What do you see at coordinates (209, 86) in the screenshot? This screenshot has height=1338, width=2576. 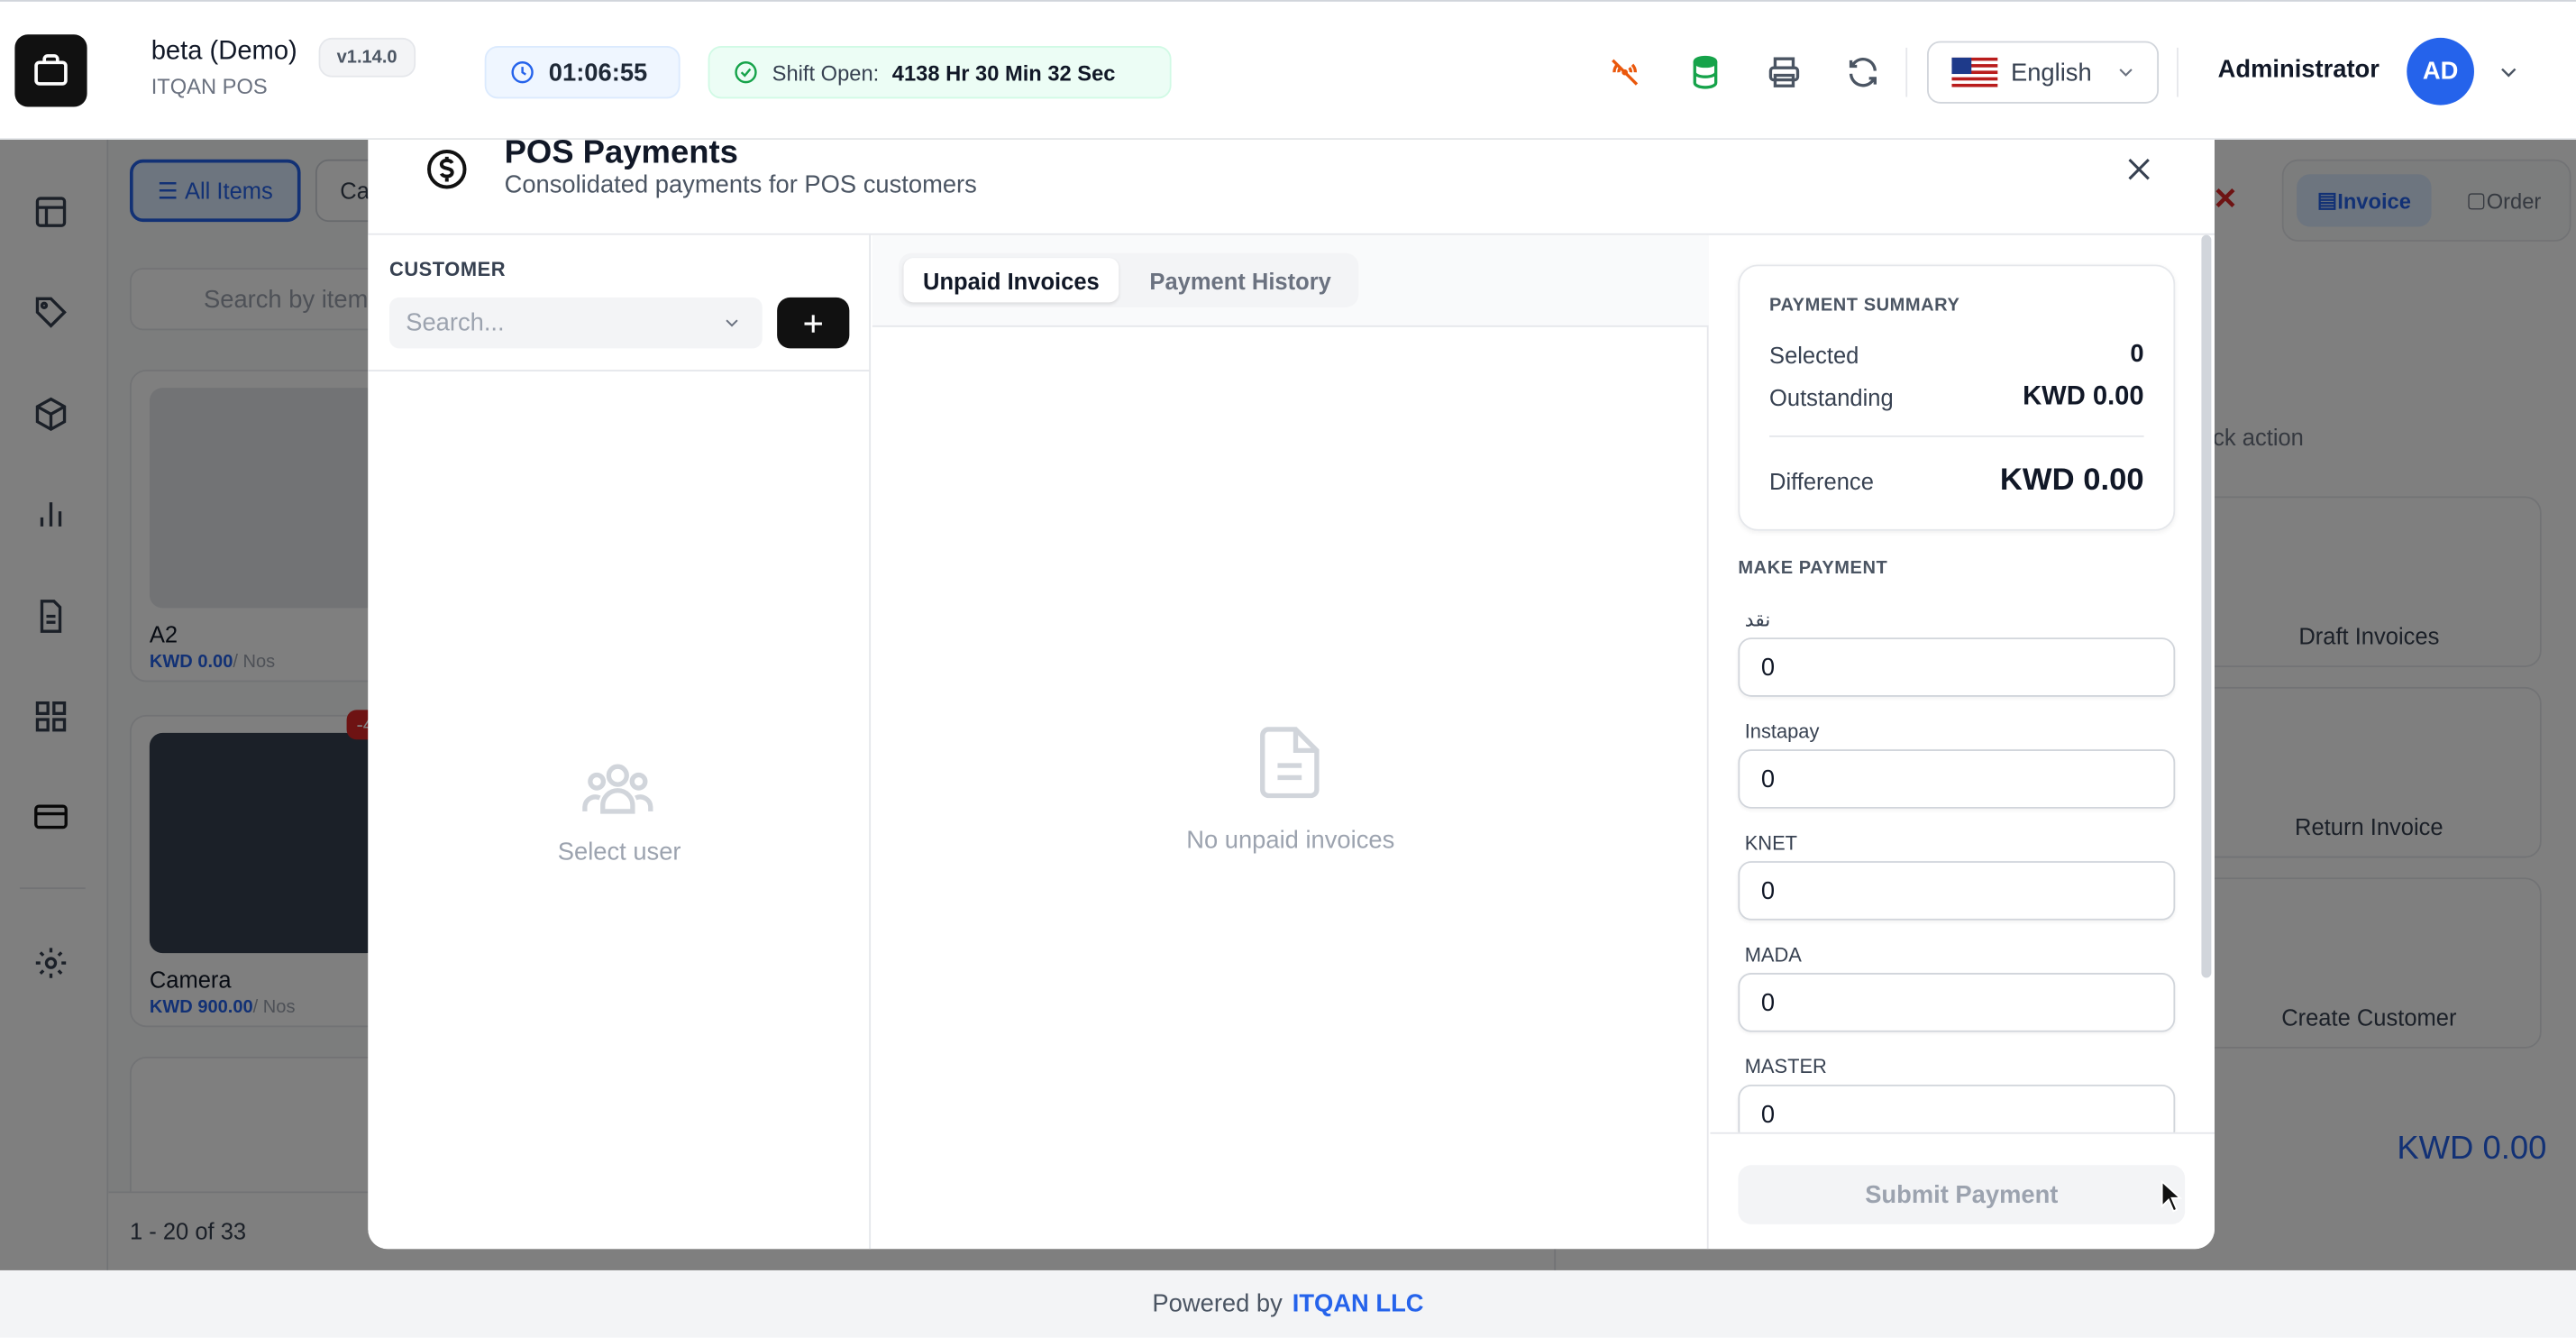 I see `company-name: ITQAN POS` at bounding box center [209, 86].